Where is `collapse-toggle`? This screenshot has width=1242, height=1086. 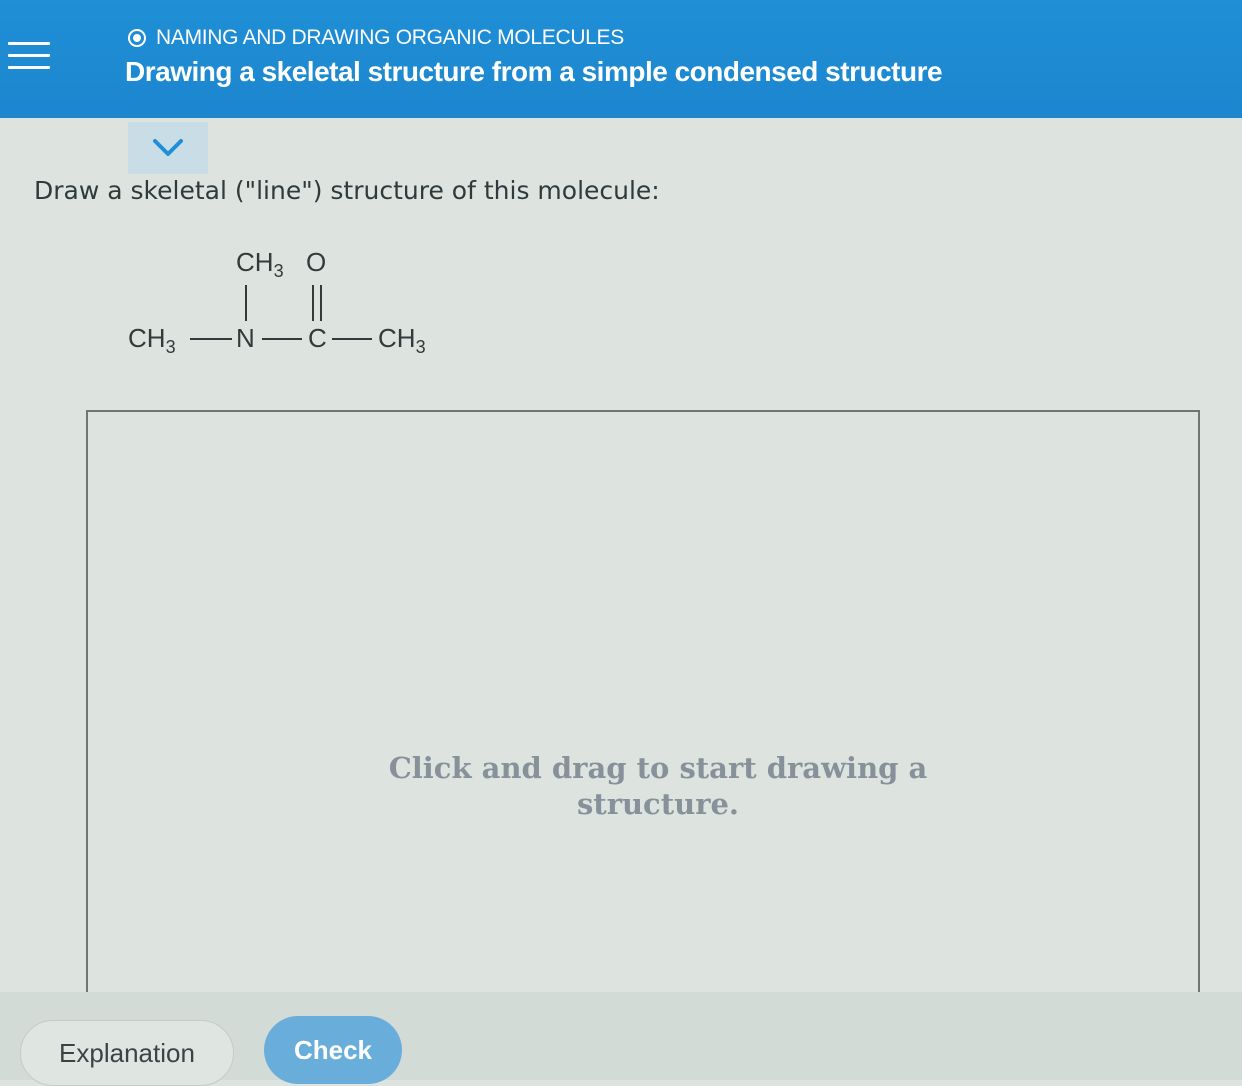 collapse-toggle is located at coordinates (168, 148).